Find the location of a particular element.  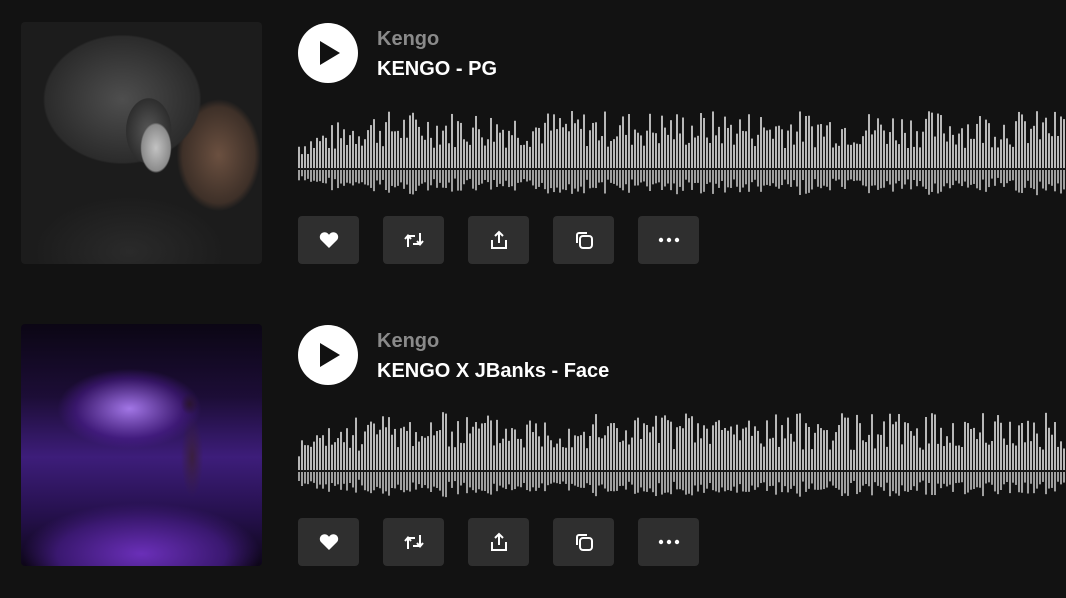

track-title: KENGO X JBanks - Face is located at coordinates (493, 371).